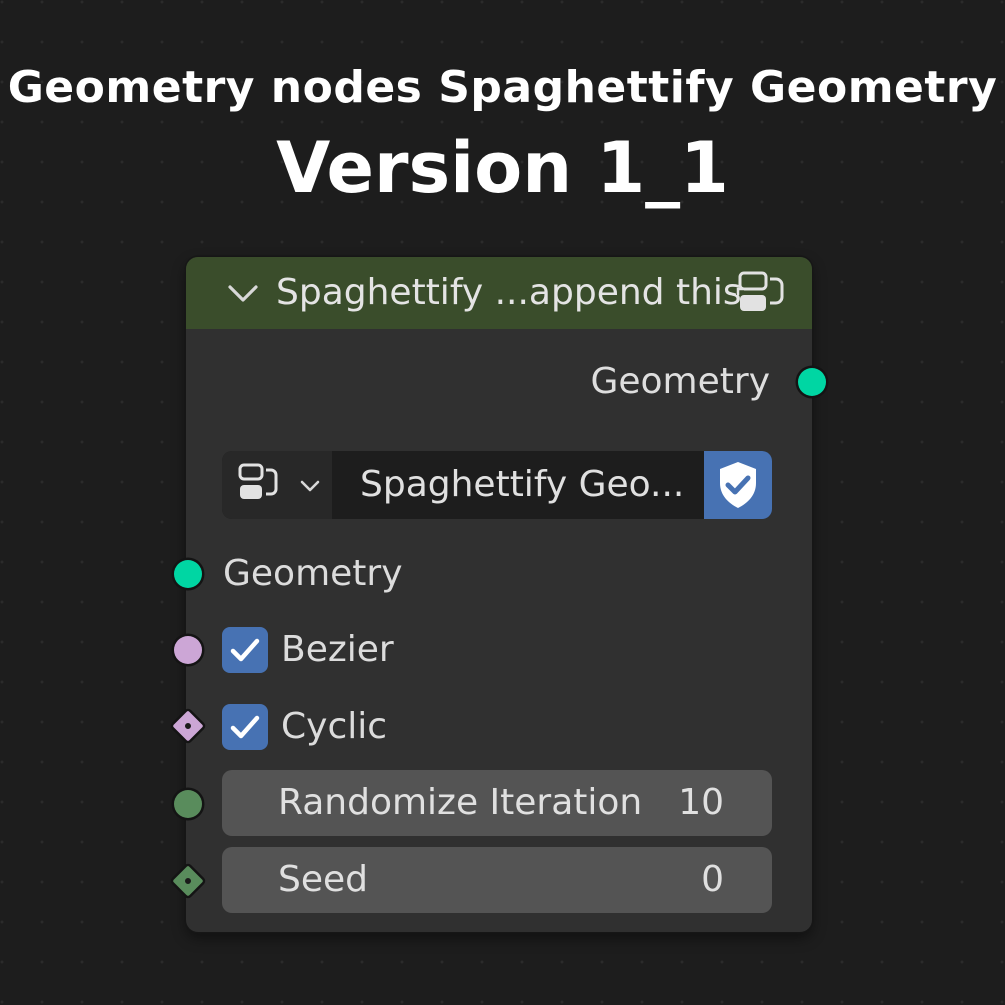  I want to click on randomize-iteration-socket, so click(188, 804).